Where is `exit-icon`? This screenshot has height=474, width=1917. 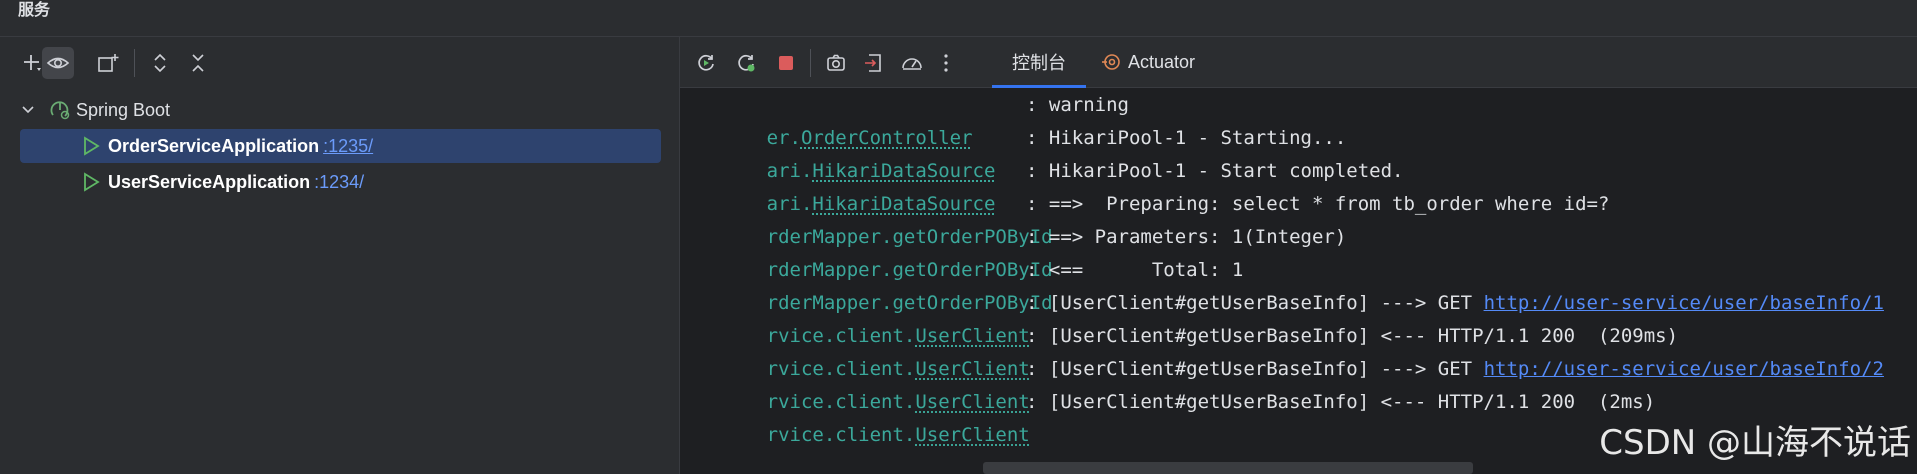
exit-icon is located at coordinates (873, 63).